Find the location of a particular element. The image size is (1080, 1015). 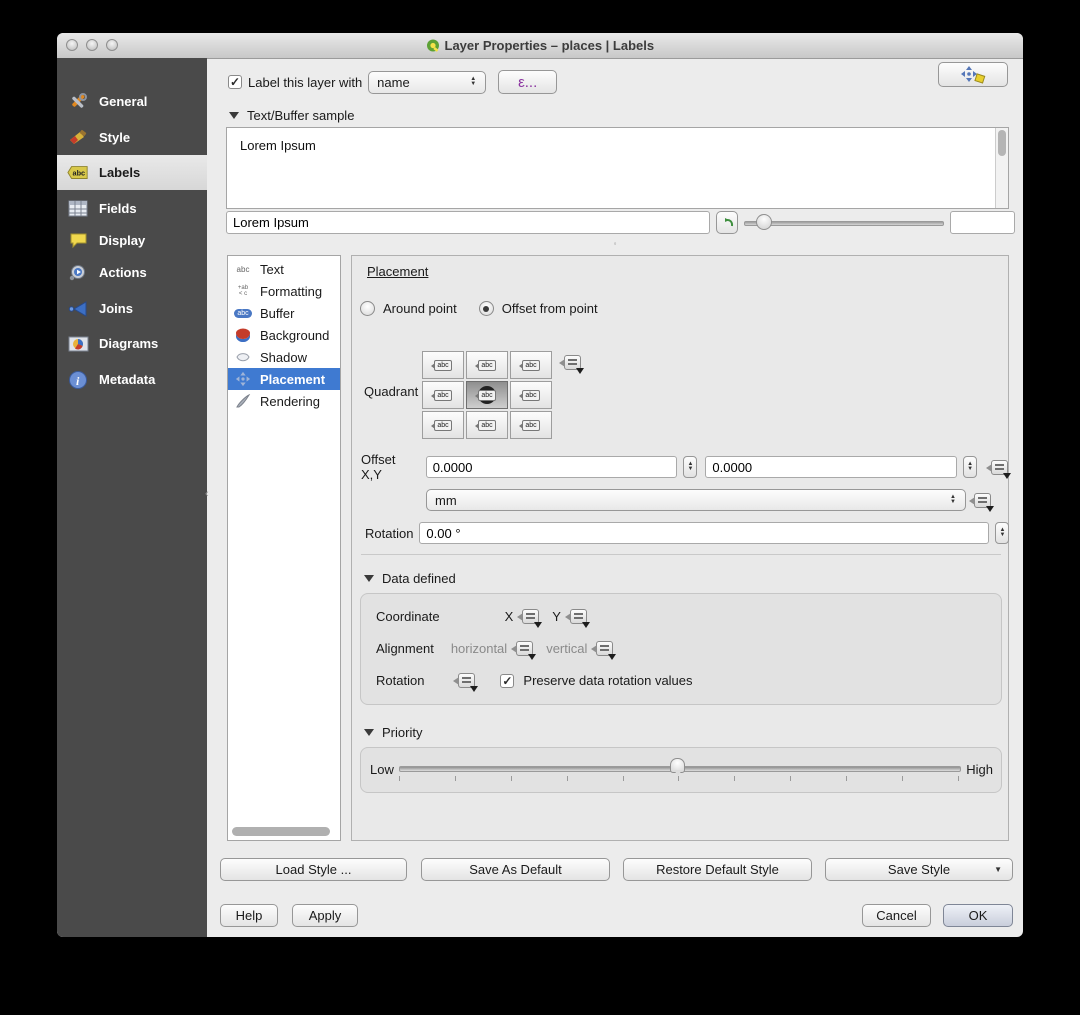

splitter-handle: ◦ is located at coordinates (615, 244).